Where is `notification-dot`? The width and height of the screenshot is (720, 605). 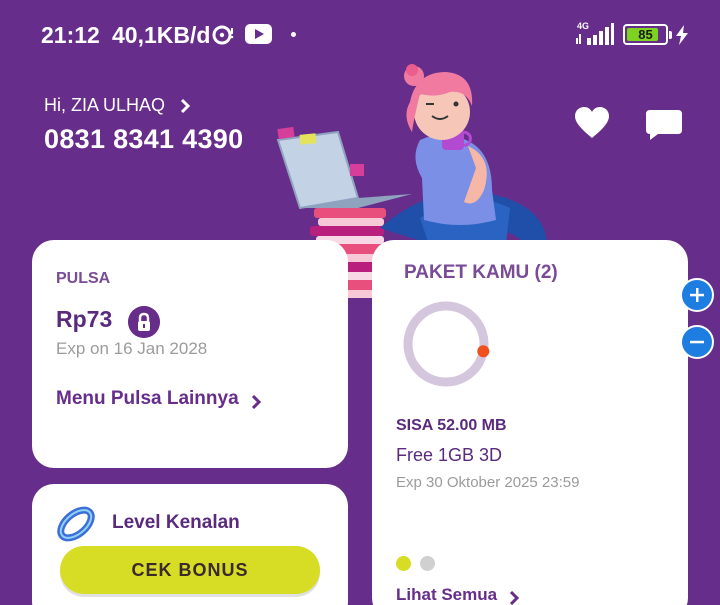
notification-dot is located at coordinates (293, 34).